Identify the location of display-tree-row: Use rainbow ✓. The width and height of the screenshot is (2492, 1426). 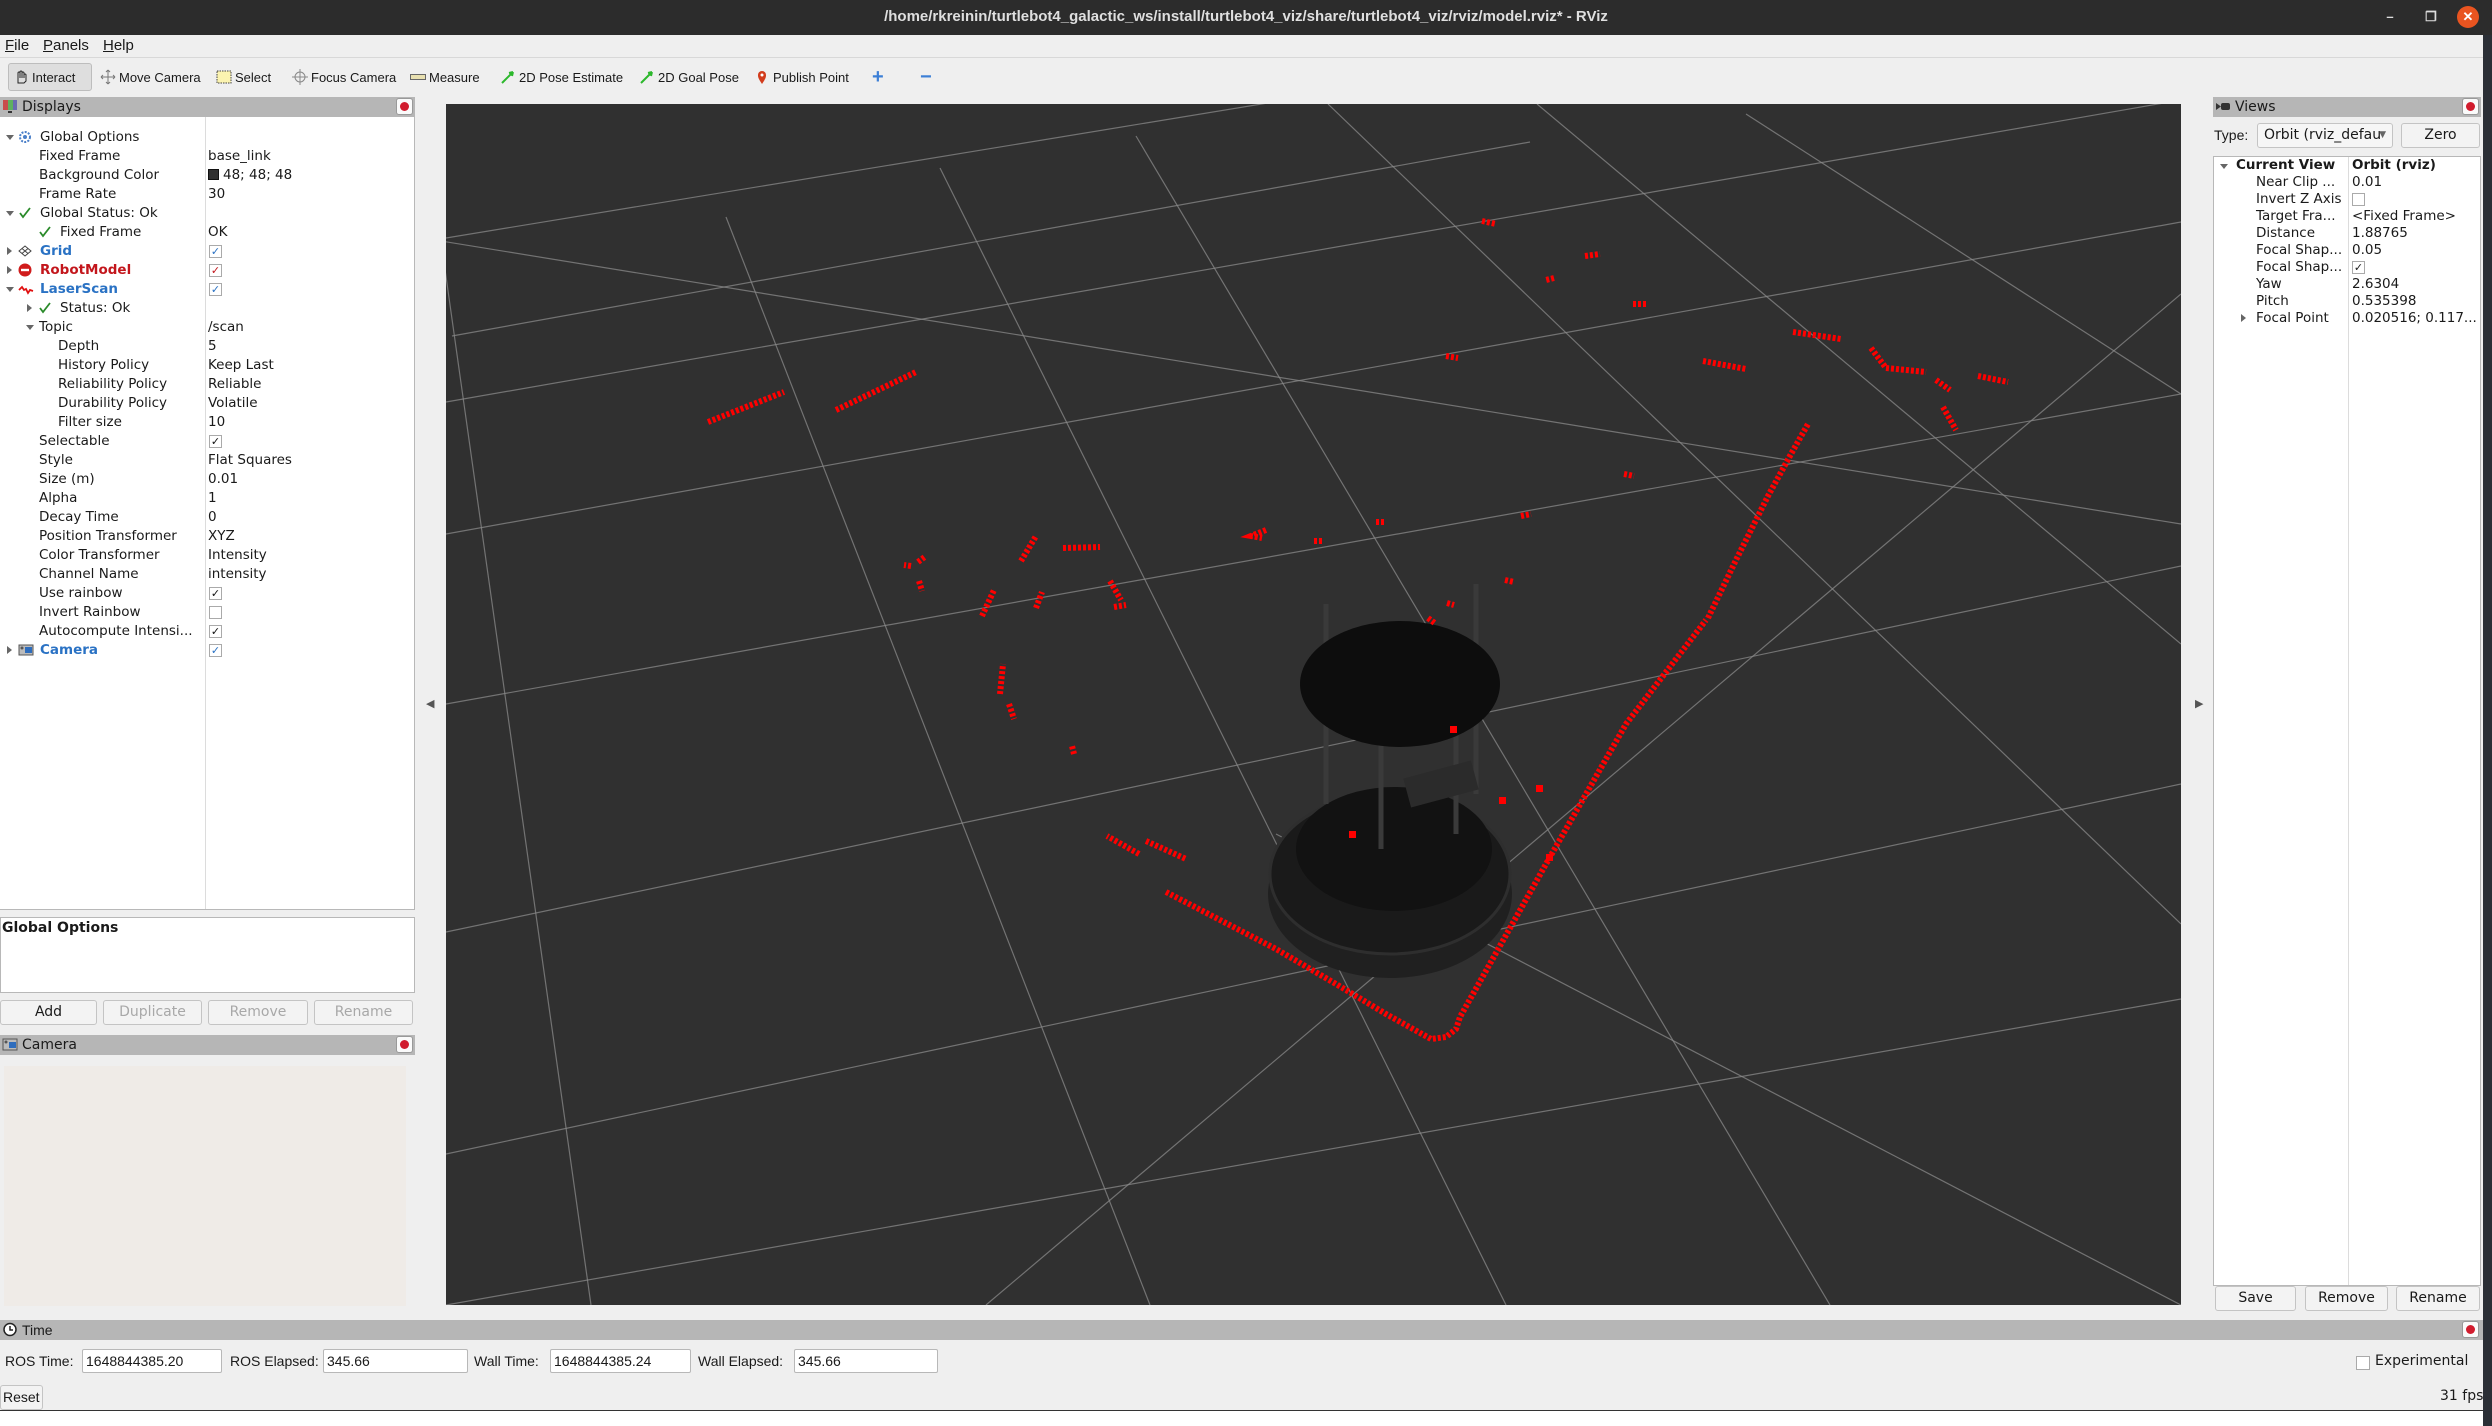
(207, 593).